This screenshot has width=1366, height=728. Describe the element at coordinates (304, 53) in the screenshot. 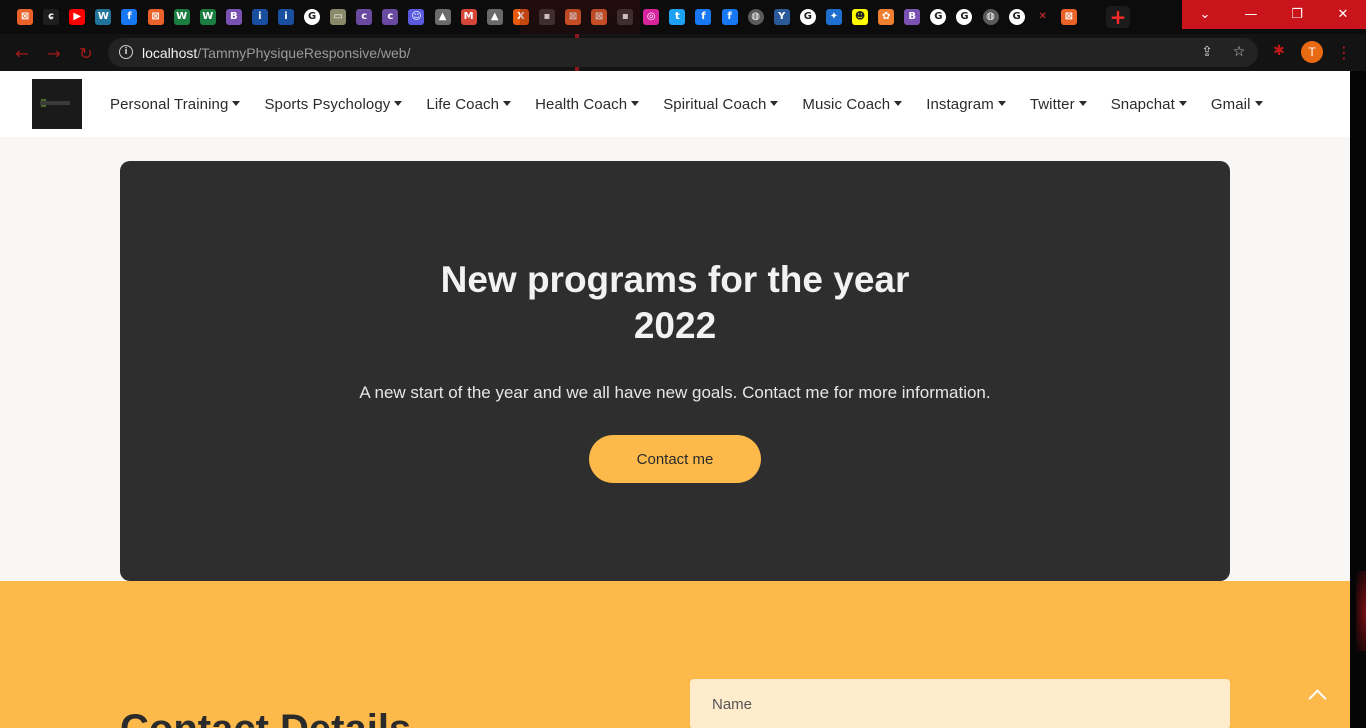

I see `url-path: /TammyPhysiqueResponsive/web/` at that location.